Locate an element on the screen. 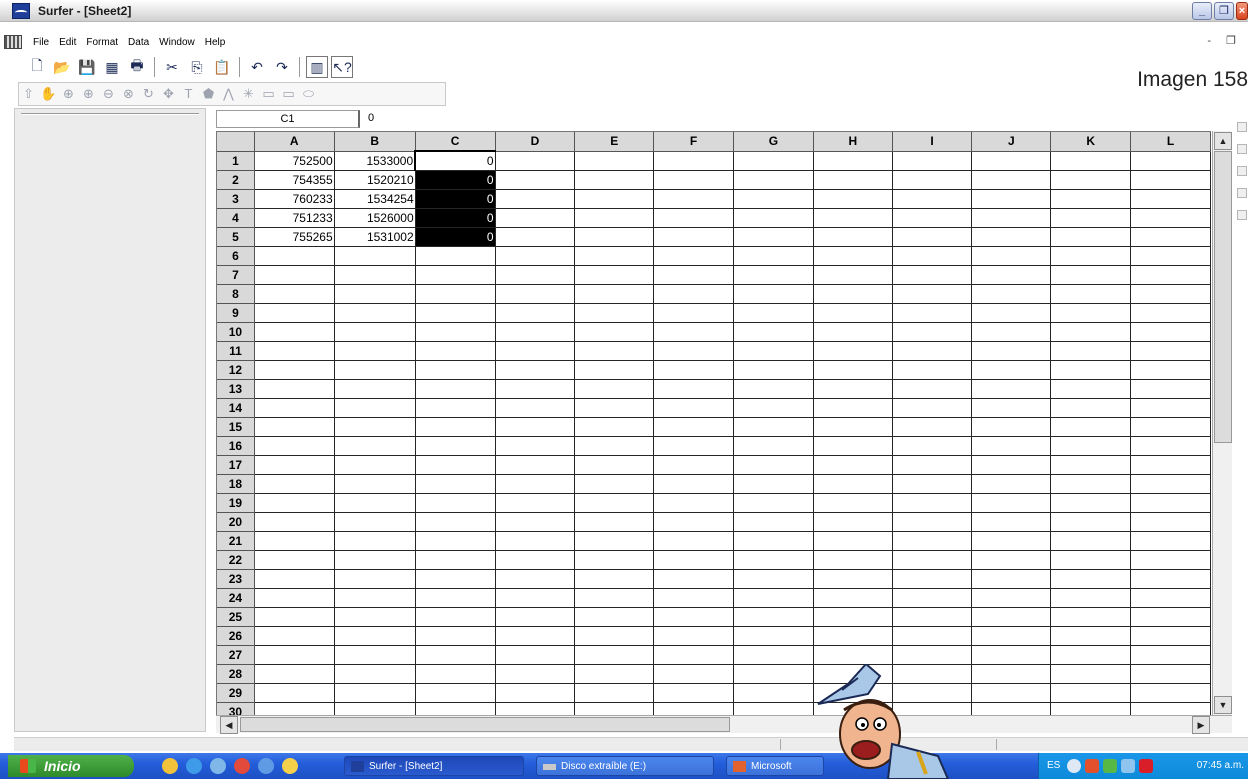 This screenshot has width=1248, height=779. cell-a16 is located at coordinates (294, 446).